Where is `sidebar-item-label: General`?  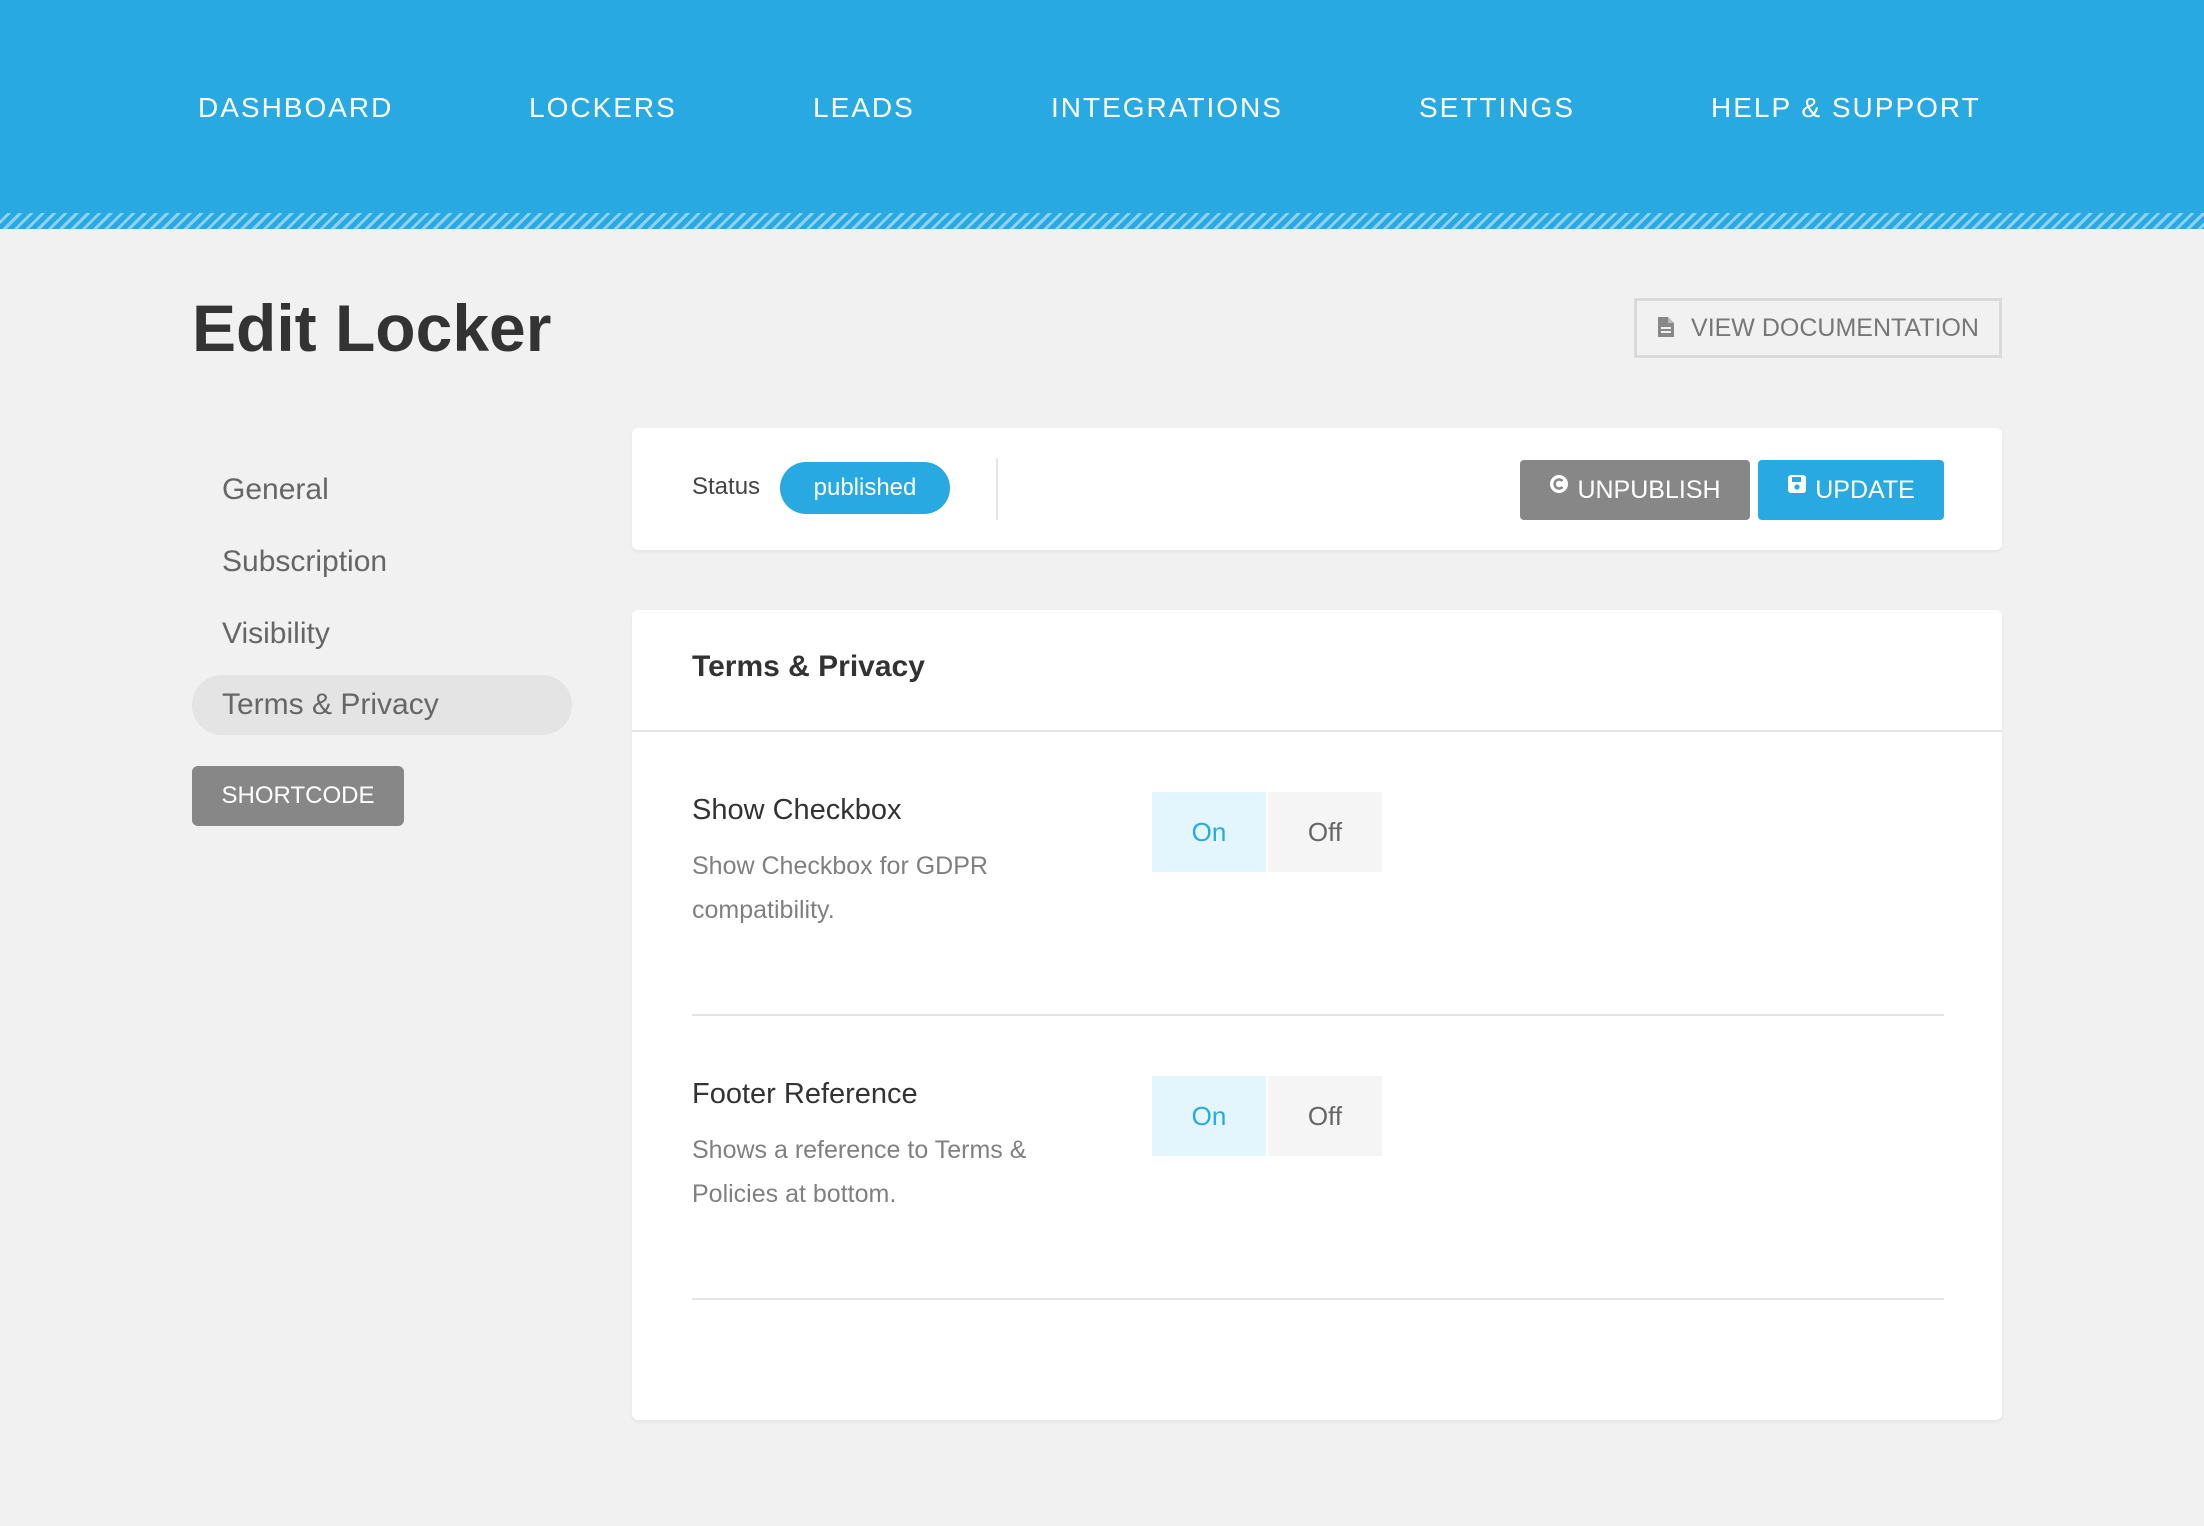
sidebar-item-label: General is located at coordinates (275, 489).